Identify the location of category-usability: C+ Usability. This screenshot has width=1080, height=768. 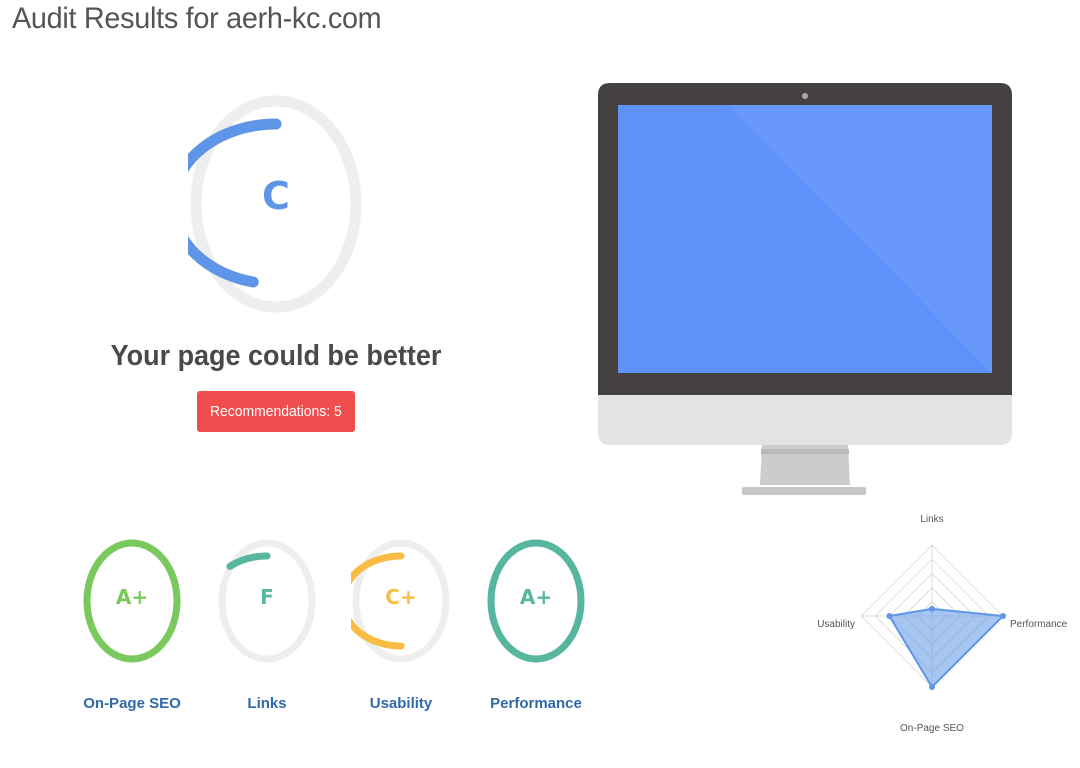
(401, 630).